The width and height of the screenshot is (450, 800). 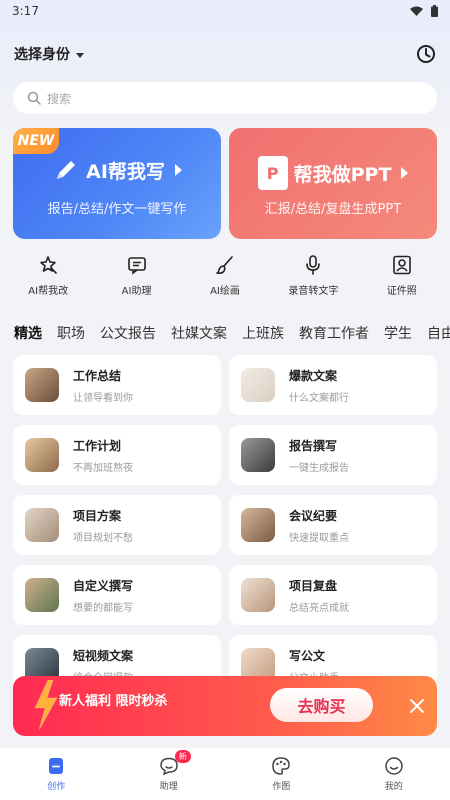 What do you see at coordinates (28, 336) in the screenshot?
I see `tab-featured: 精选` at bounding box center [28, 336].